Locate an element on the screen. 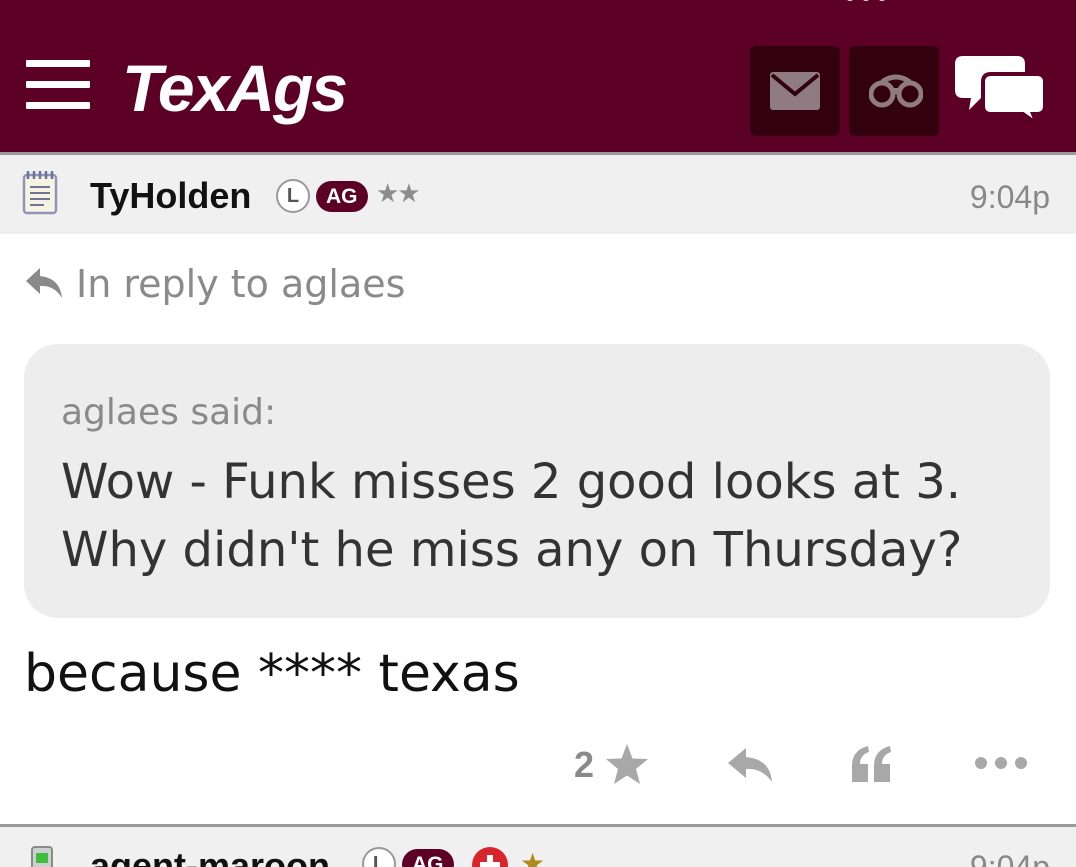 This screenshot has height=867, width=1076. ag-badge: AG is located at coordinates (342, 196).